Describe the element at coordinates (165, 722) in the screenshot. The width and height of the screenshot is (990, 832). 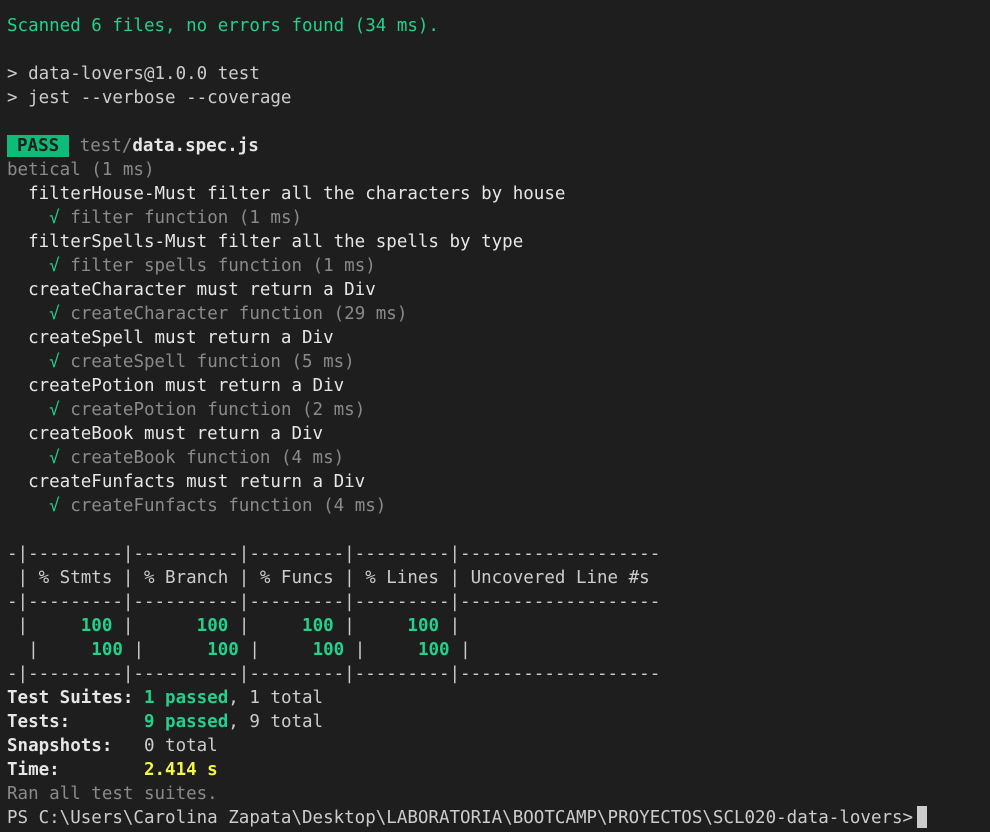
I see `summary-tests: Tests: 9 passed, 9 total` at that location.